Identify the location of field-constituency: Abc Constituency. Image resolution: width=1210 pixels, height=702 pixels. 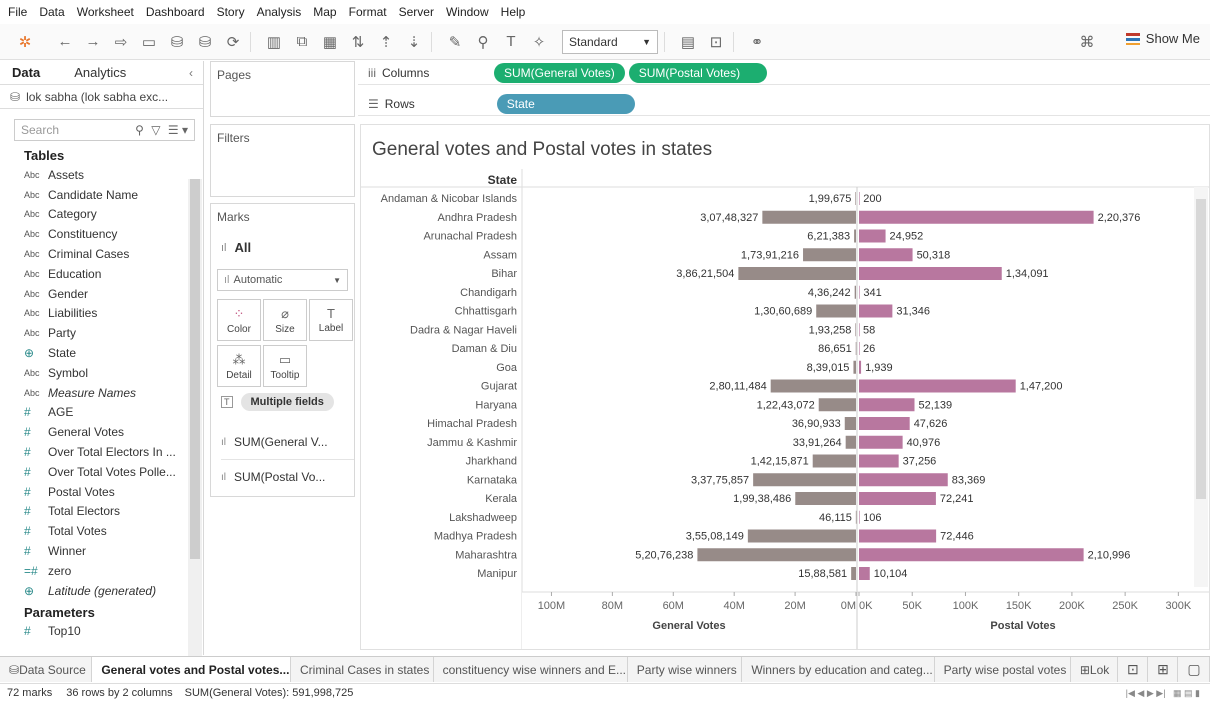
(101, 234).